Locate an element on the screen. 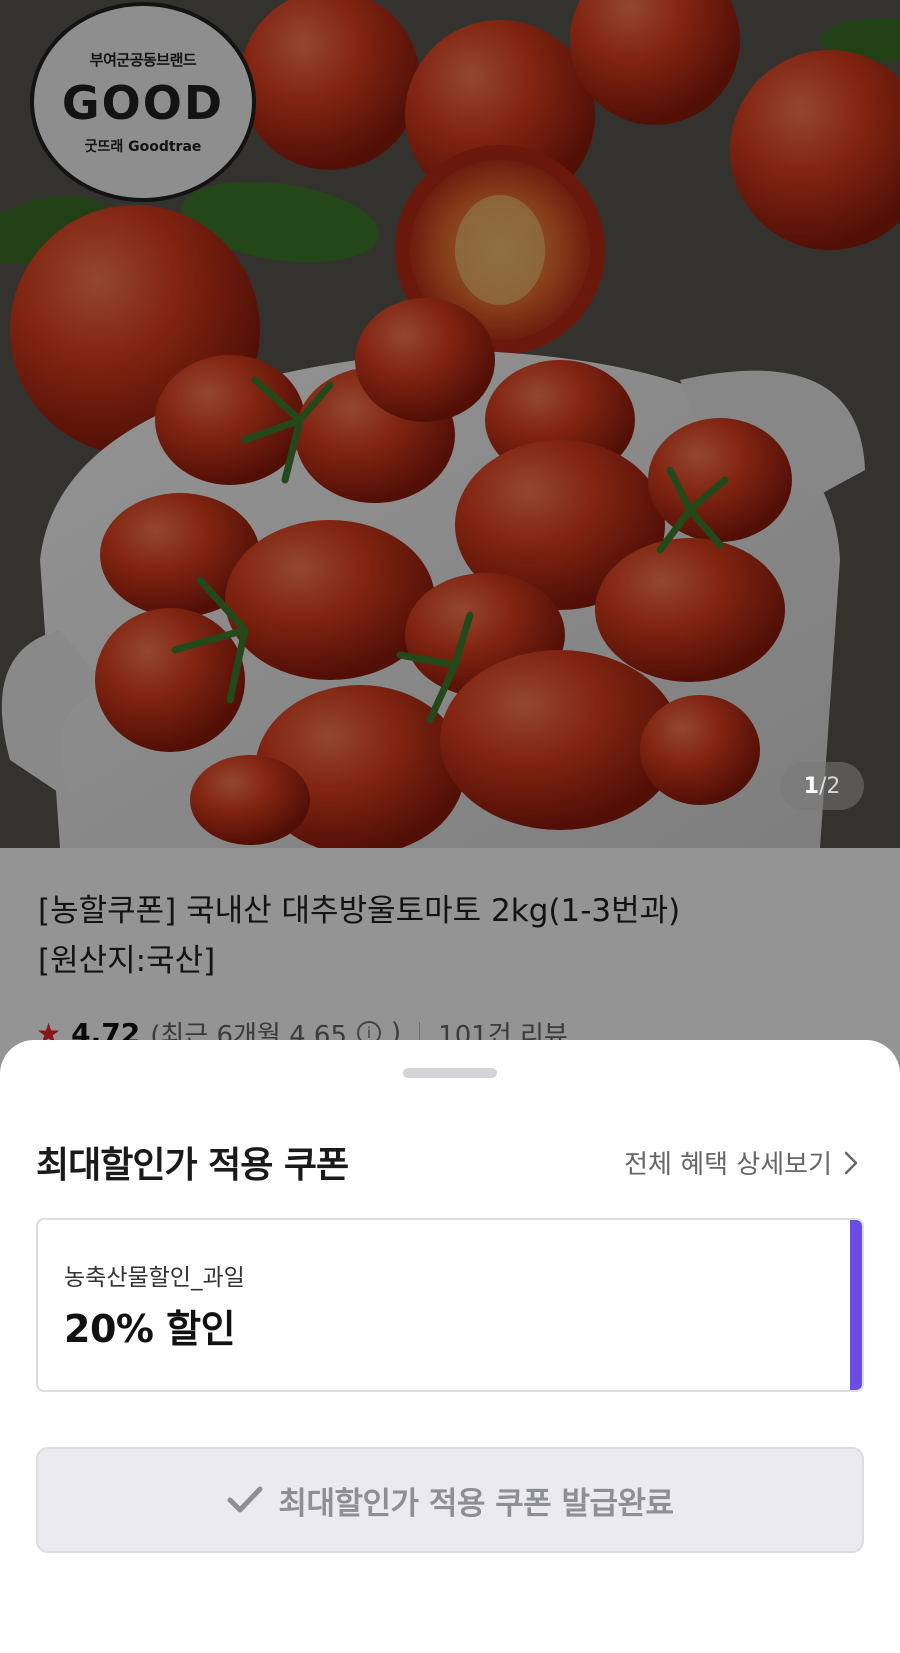 This screenshot has width=900, height=1653. benefit-details-link: 전체 혜택 상세보기 is located at coordinates (742, 1162).